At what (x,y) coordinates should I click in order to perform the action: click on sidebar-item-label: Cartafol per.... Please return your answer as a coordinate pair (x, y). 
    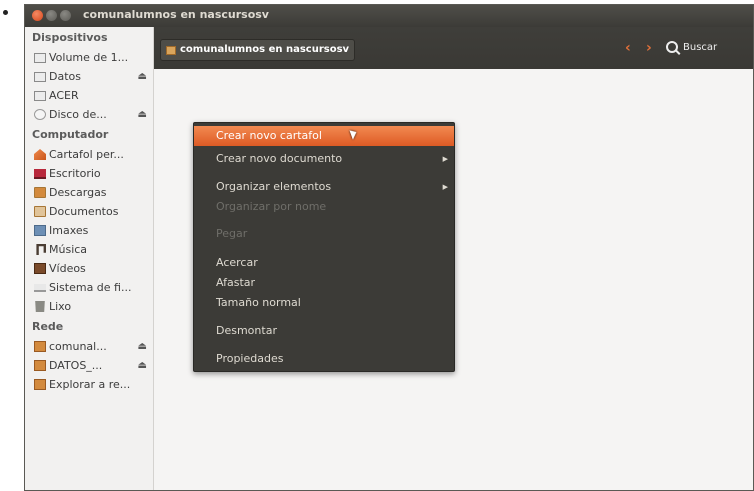
    Looking at the image, I should click on (86, 154).